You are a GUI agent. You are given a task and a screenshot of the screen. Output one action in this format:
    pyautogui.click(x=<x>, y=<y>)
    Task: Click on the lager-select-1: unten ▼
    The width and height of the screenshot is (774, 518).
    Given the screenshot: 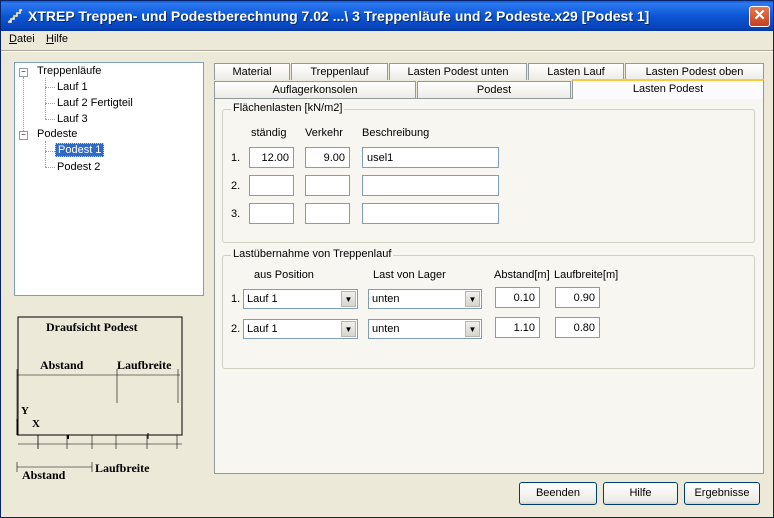 What is the action you would take?
    pyautogui.click(x=425, y=299)
    